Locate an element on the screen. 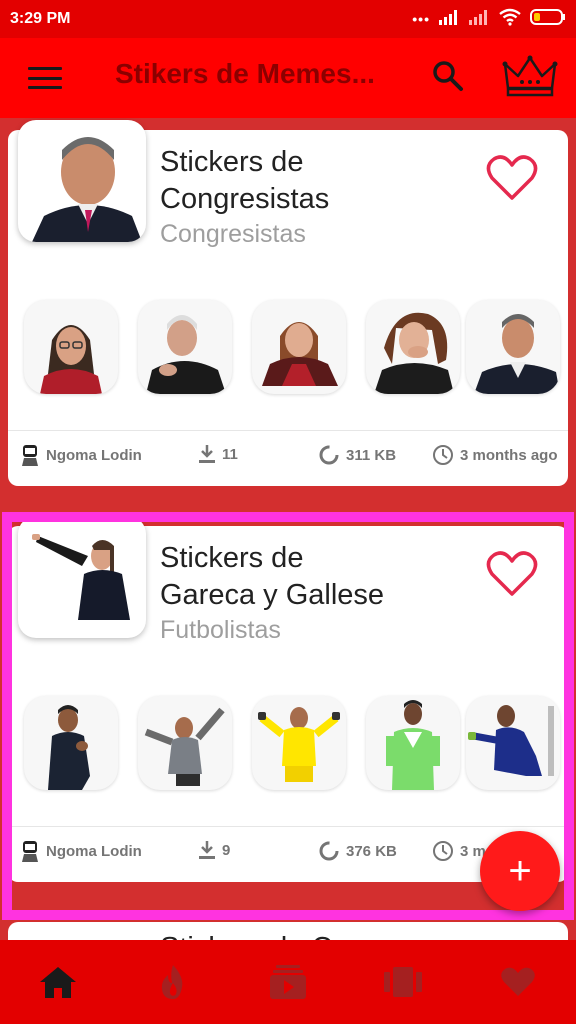 This screenshot has height=1024, width=576. menu-button is located at coordinates (45, 78).